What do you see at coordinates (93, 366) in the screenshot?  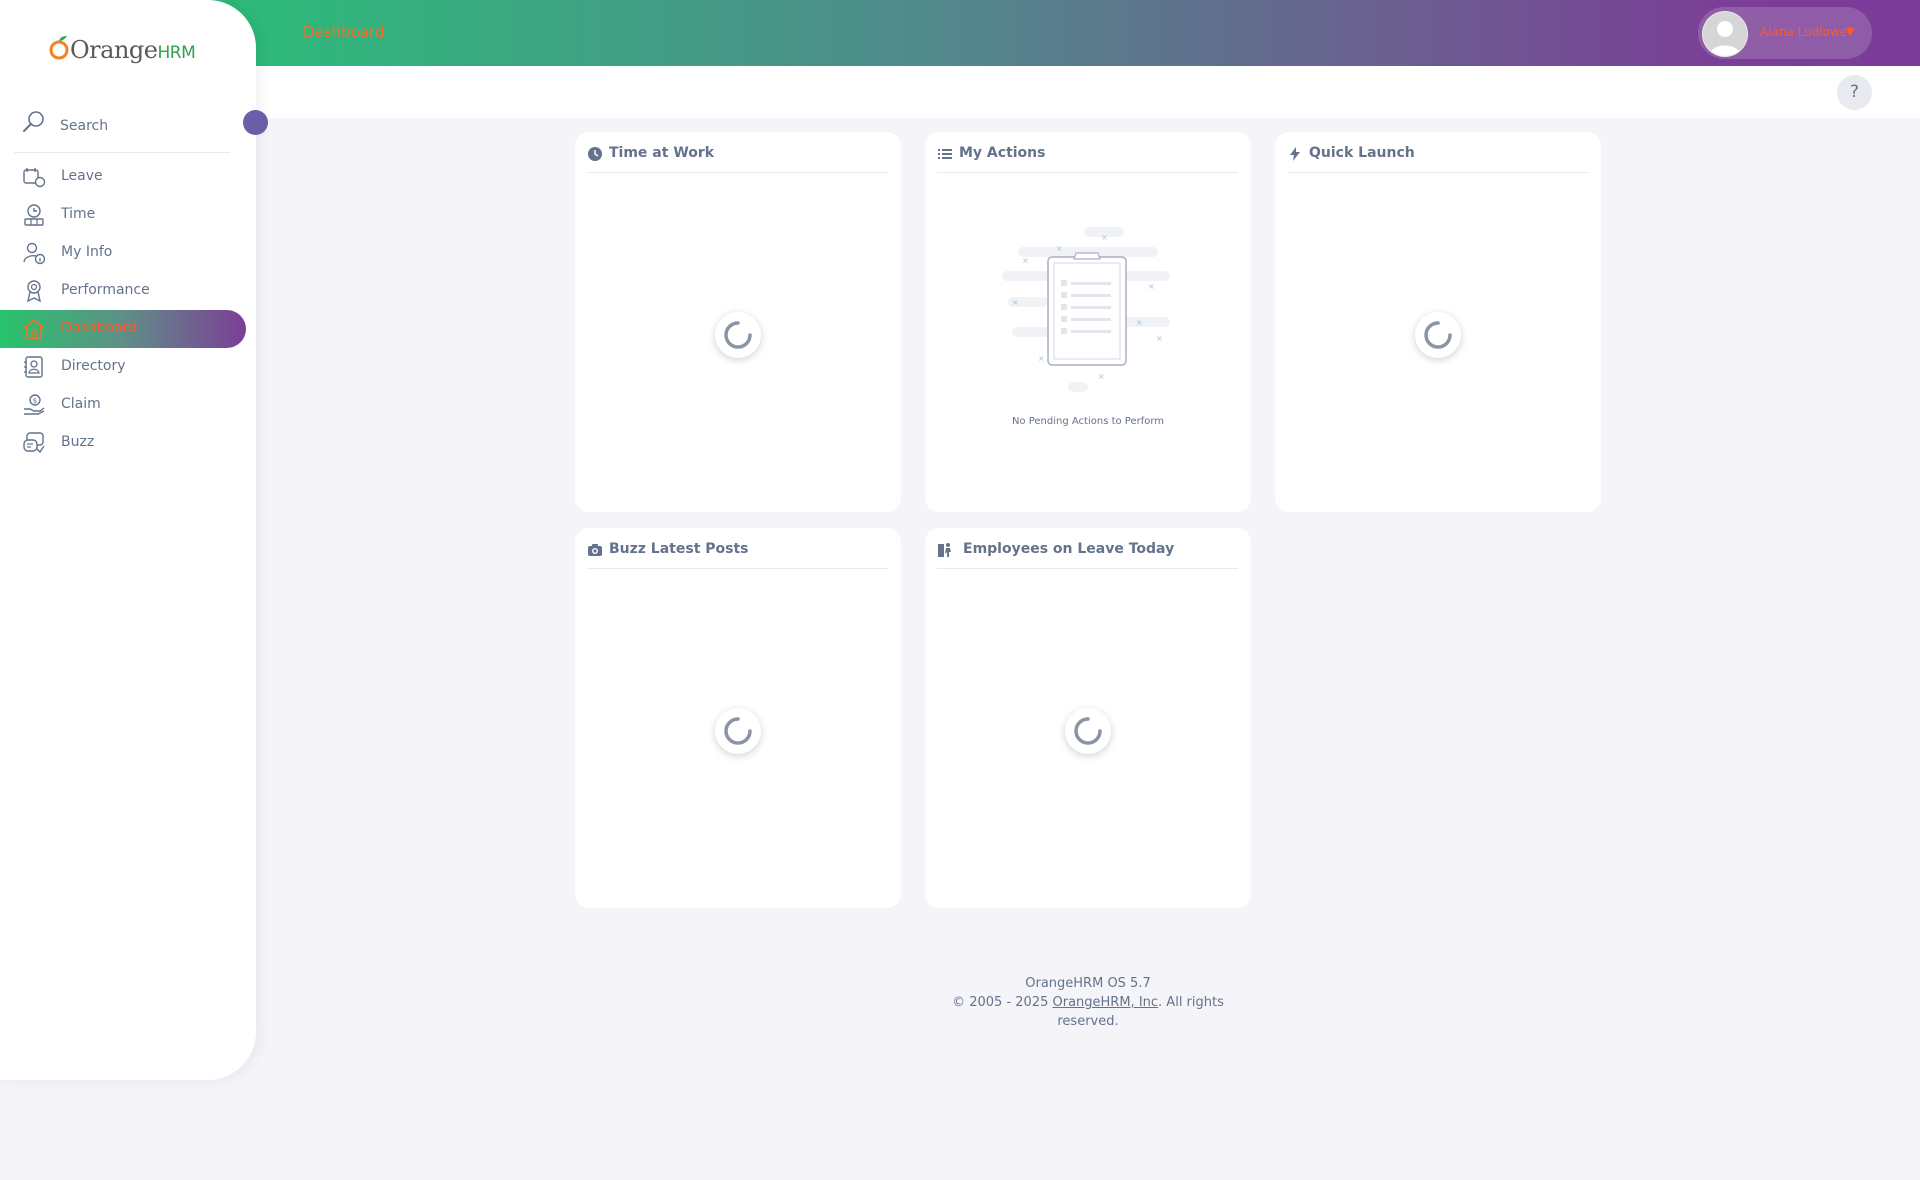 I see `sidebar-item-label: Directory` at bounding box center [93, 366].